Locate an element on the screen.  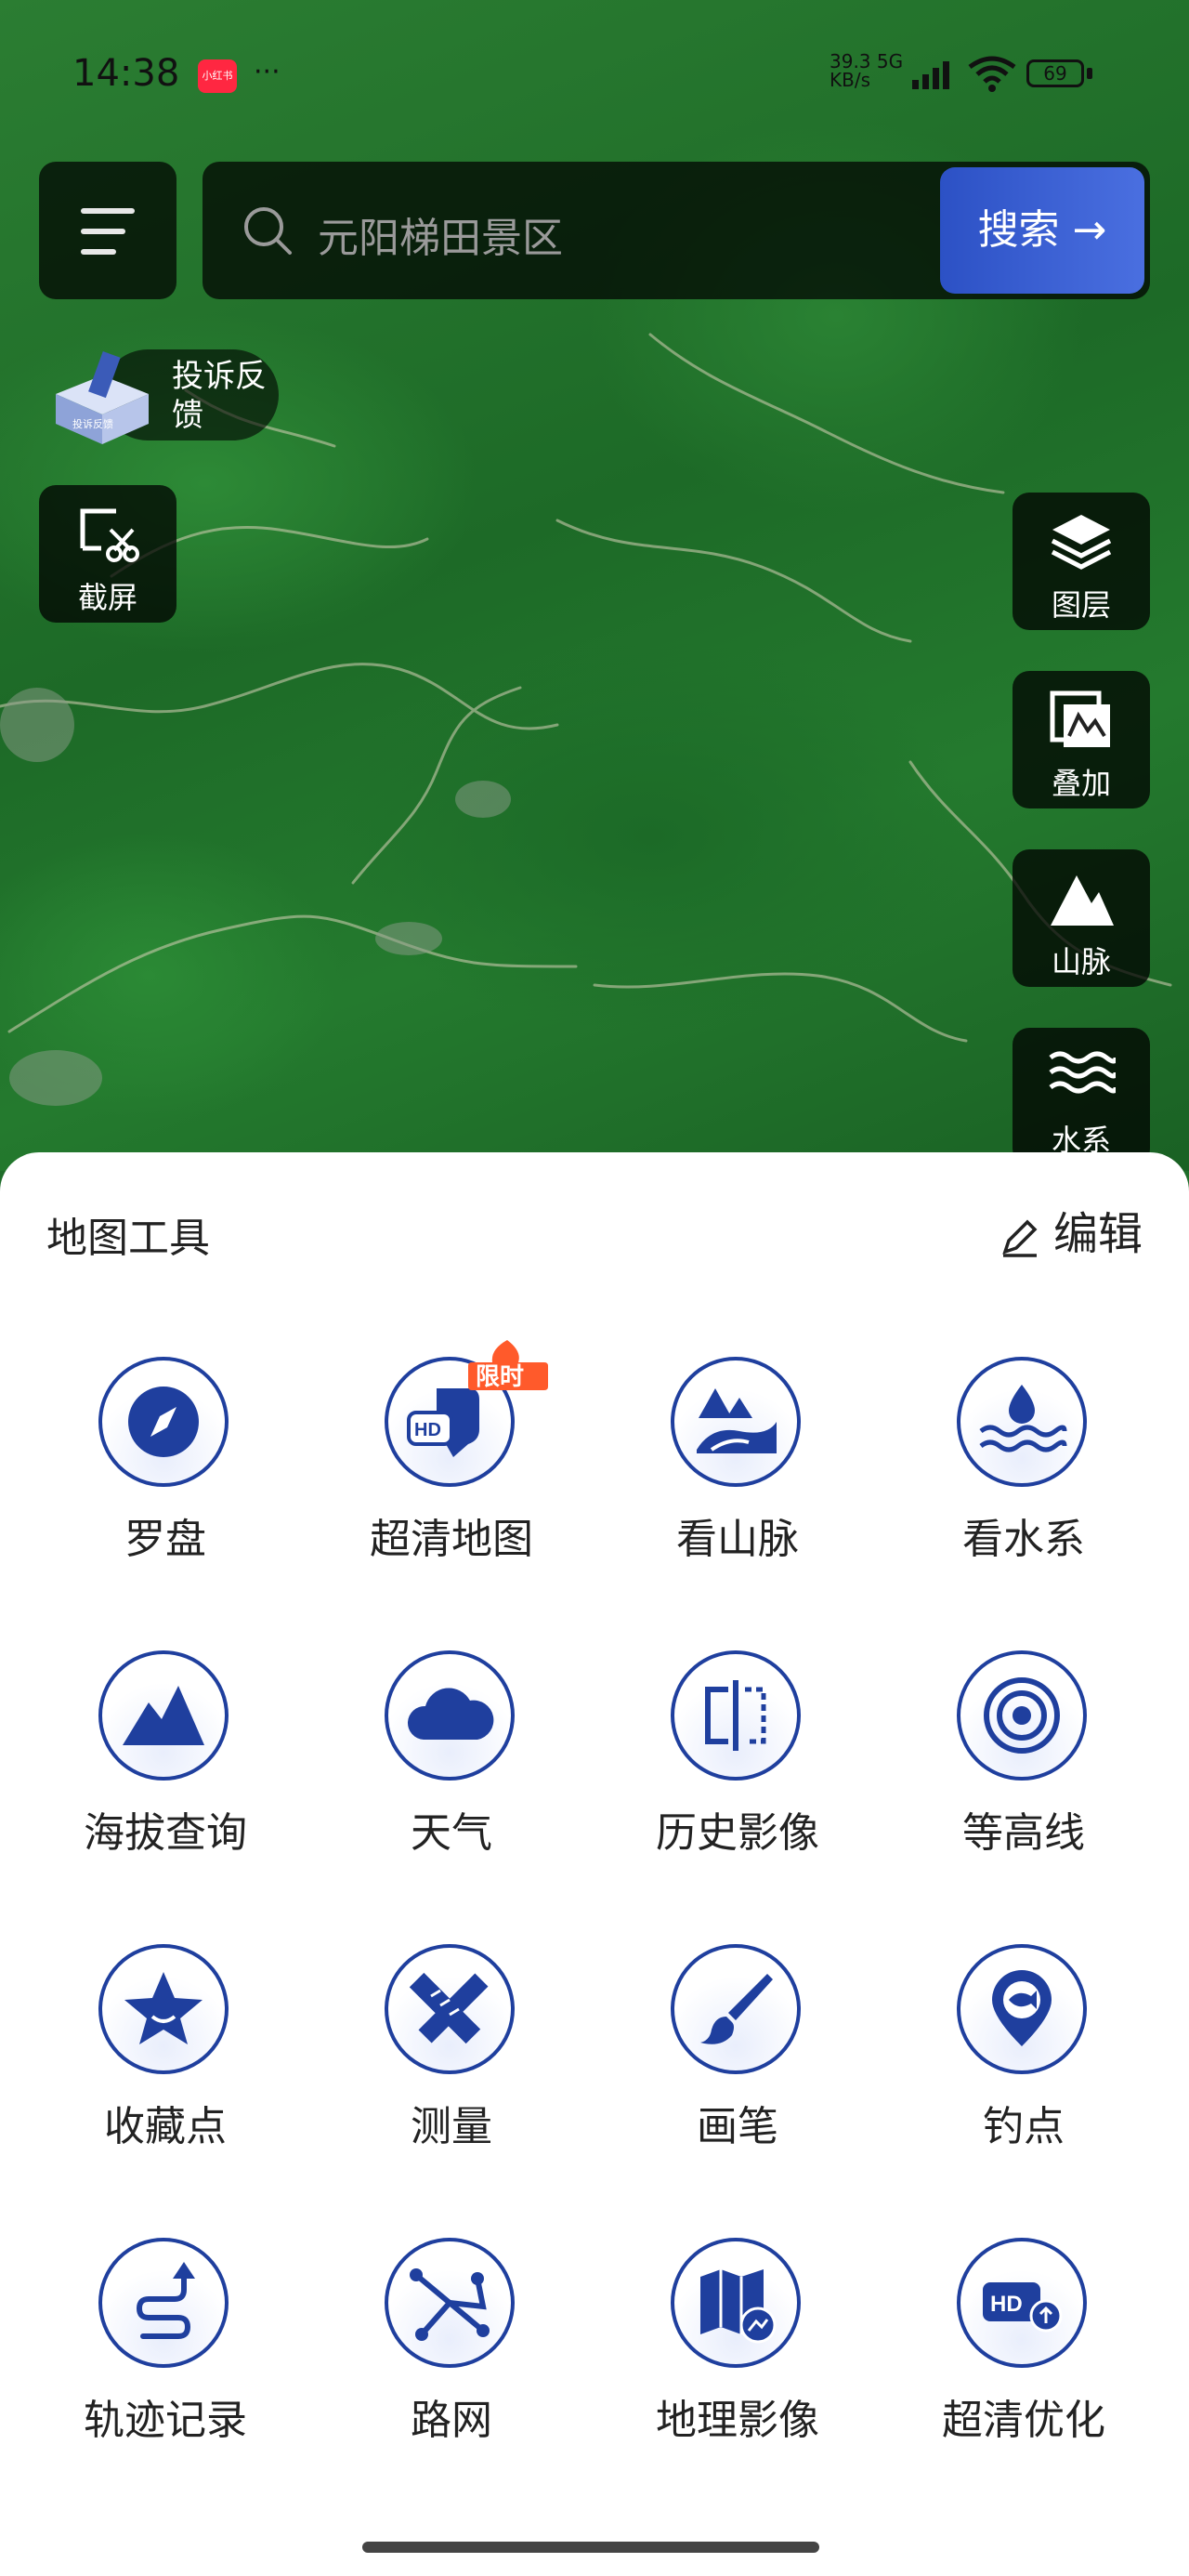
geo-image-icon is located at coordinates (736, 2303).